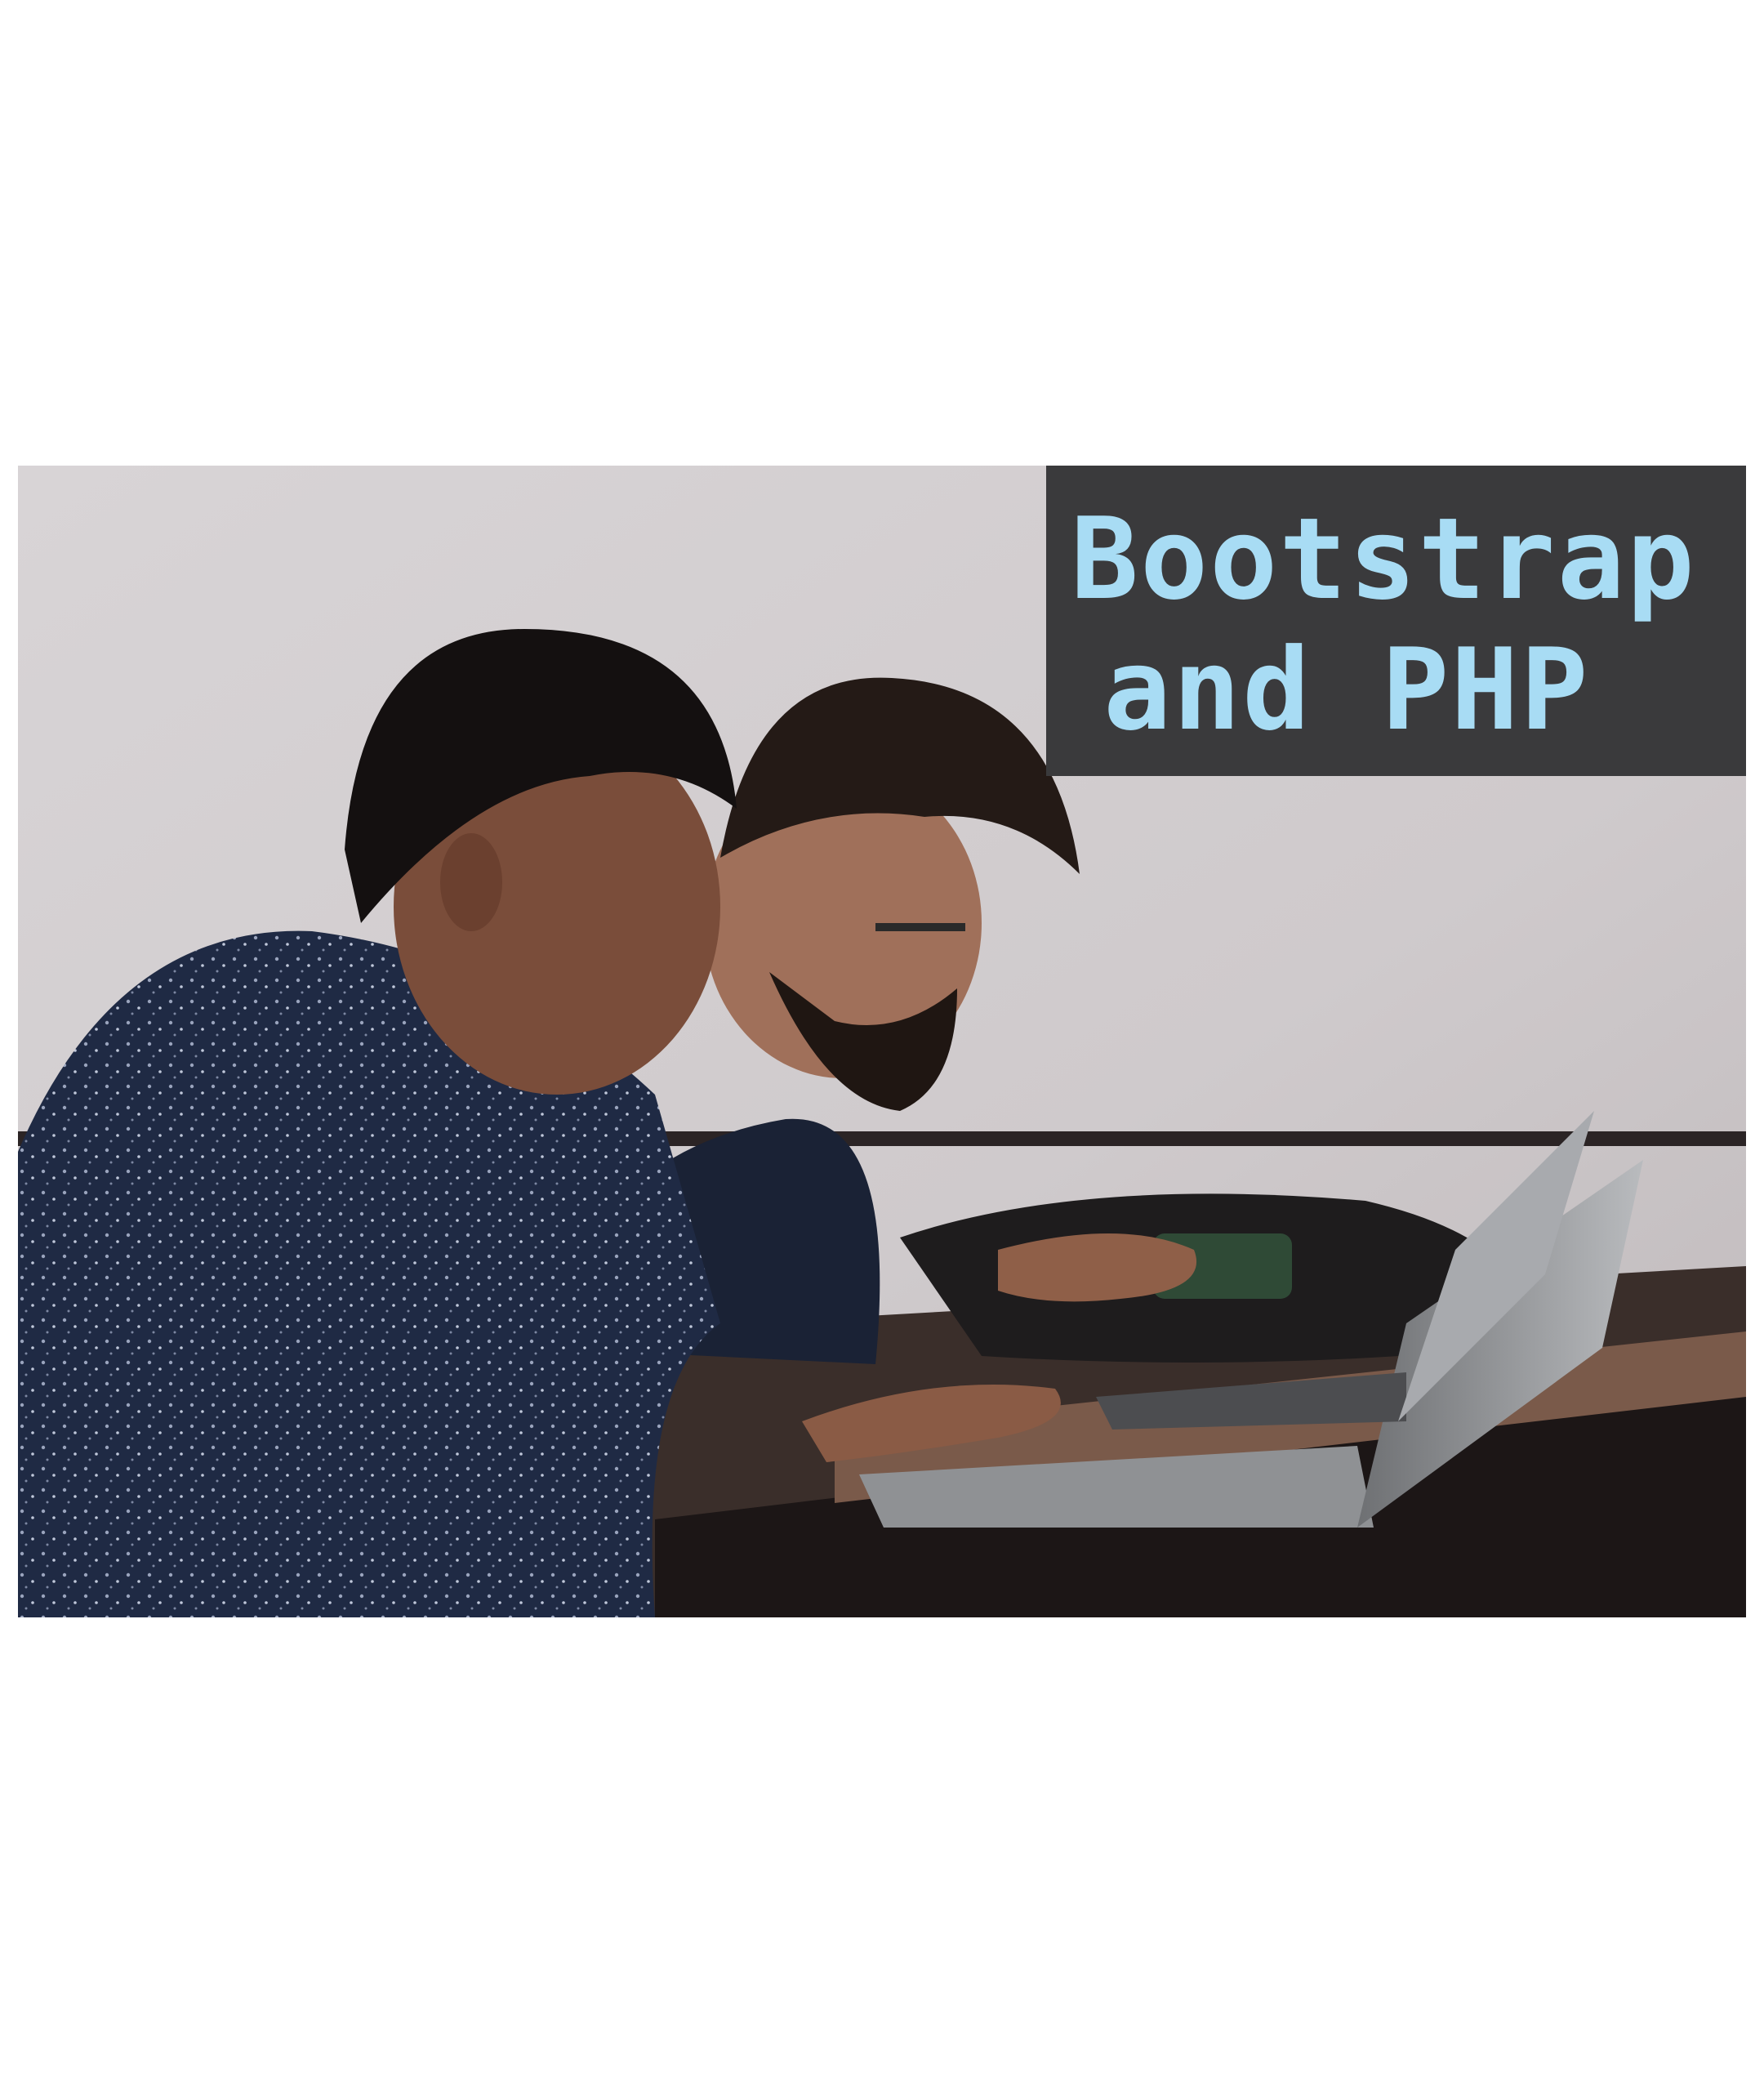  I want to click on title-line-2: and PHP, so click(1346, 690).